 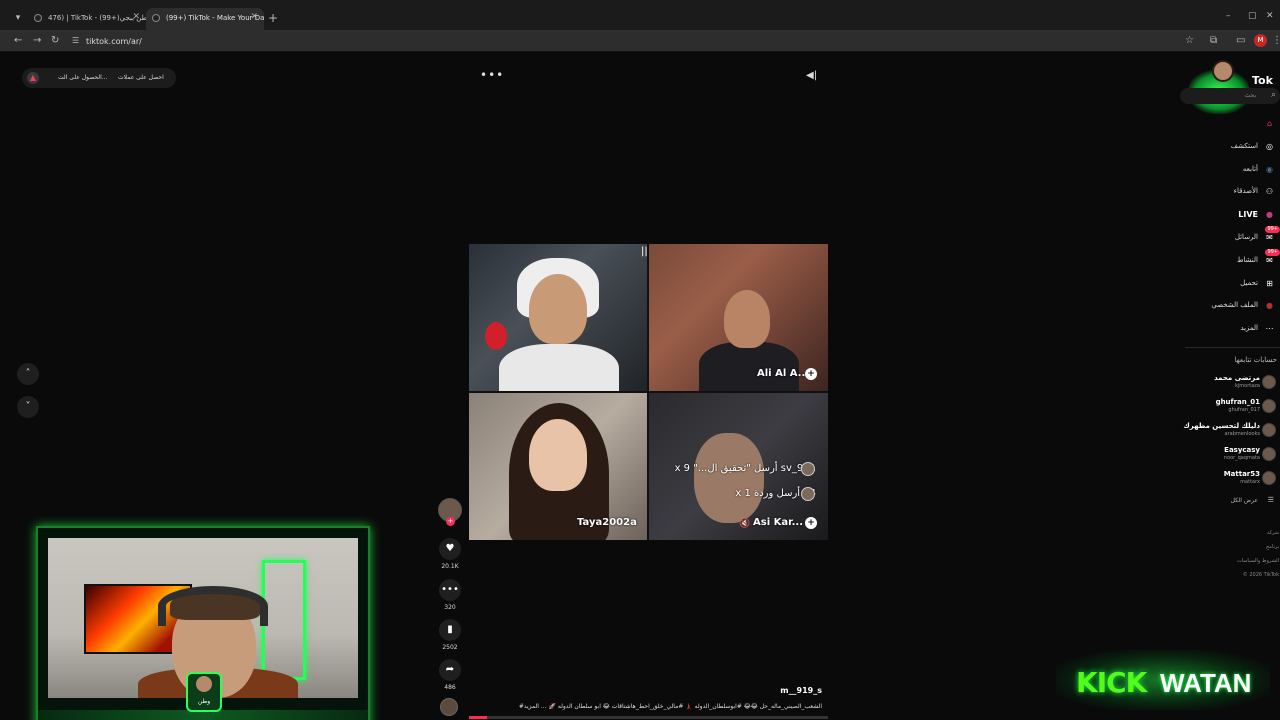 I want to click on account-handle: mattarx, so click(x=1250, y=482).